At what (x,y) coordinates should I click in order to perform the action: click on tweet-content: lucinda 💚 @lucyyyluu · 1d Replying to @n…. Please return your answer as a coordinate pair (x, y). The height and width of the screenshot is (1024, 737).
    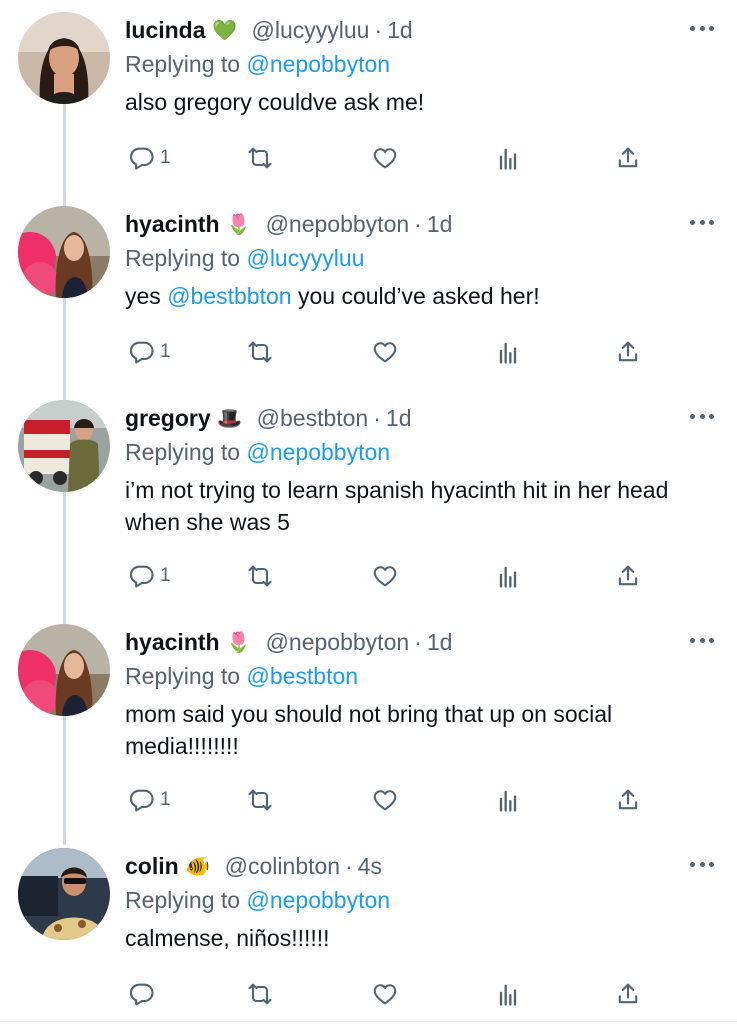
    Looking at the image, I should click on (421, 65).